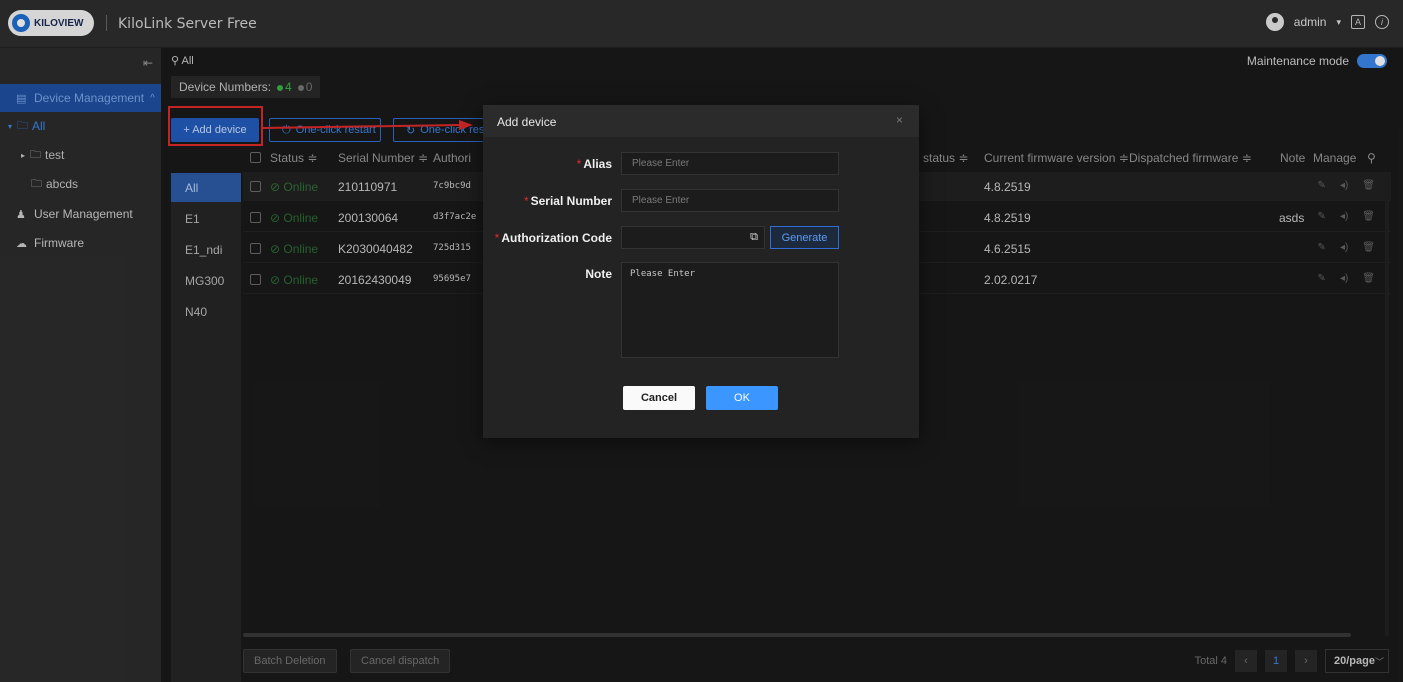  Describe the element at coordinates (527, 122) in the screenshot. I see `dialog-title: Add device` at that location.